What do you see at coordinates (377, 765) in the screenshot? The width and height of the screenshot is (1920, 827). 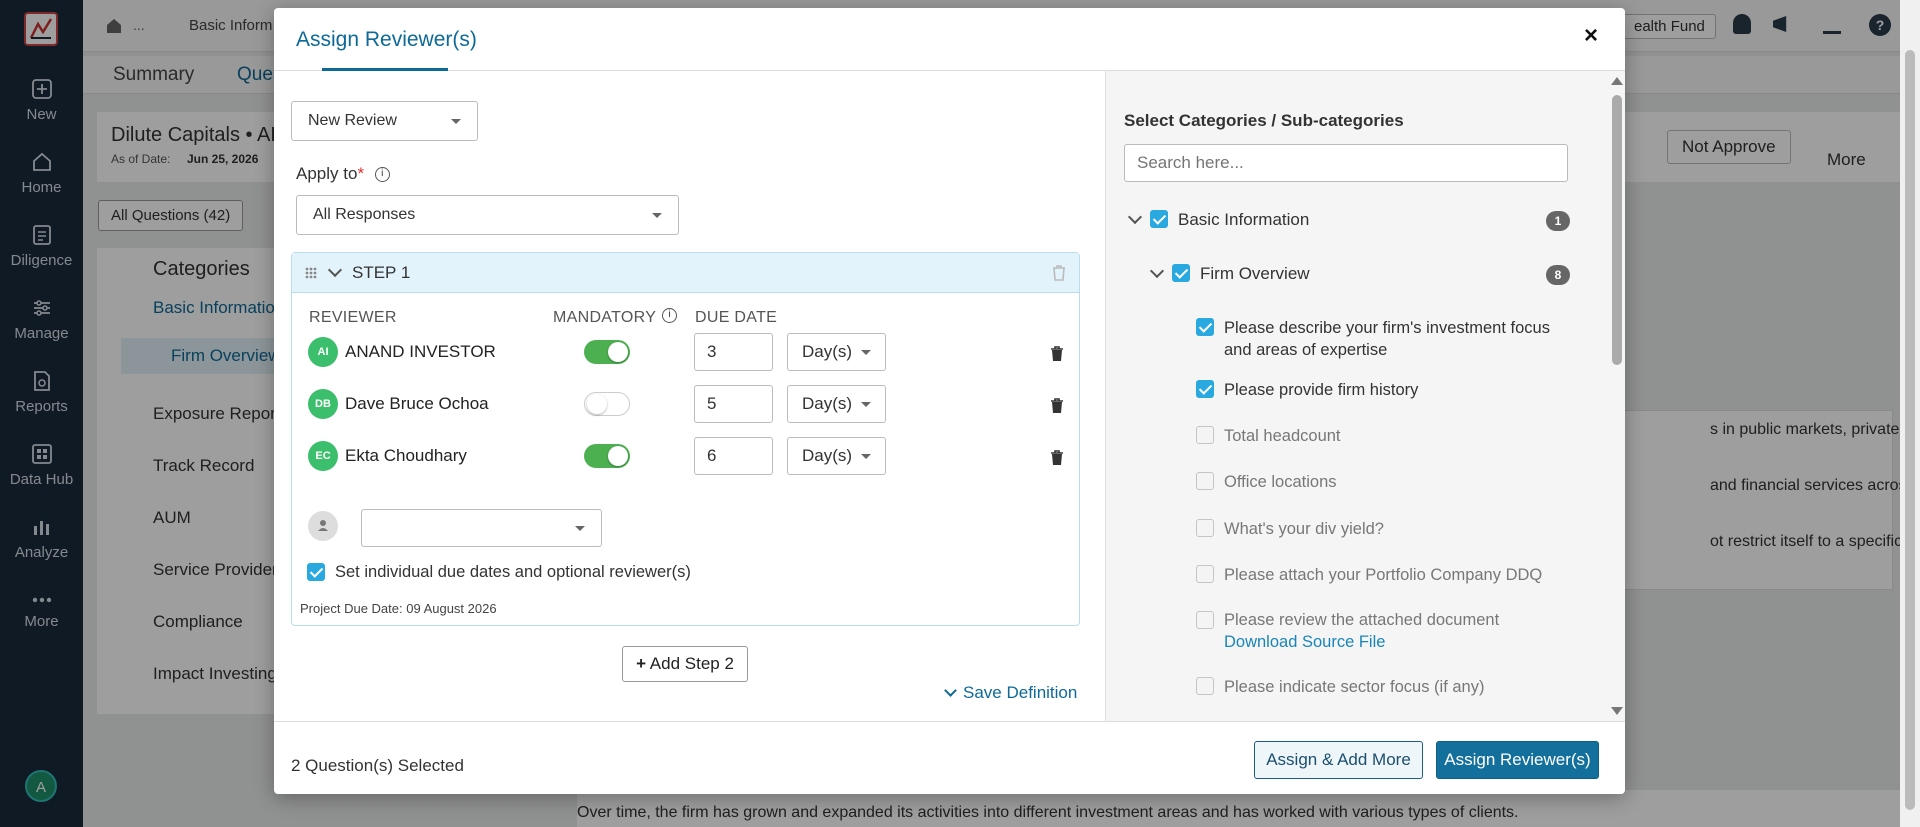 I see `selected-count: 2 Question(s) Selected` at bounding box center [377, 765].